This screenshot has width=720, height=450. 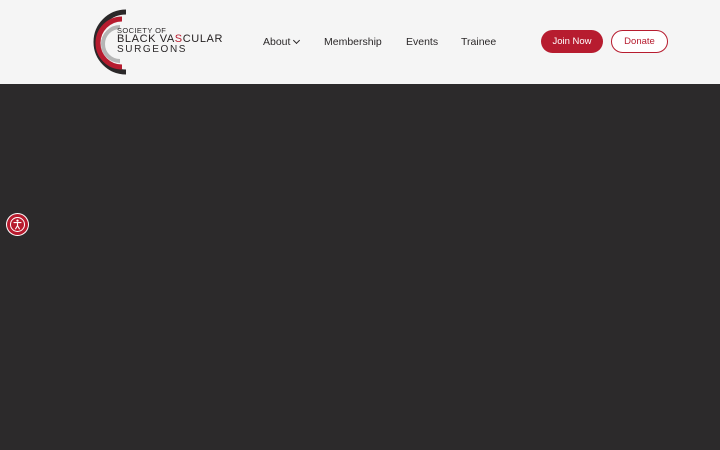 I want to click on nav-item-membership: Membership, so click(x=353, y=42).